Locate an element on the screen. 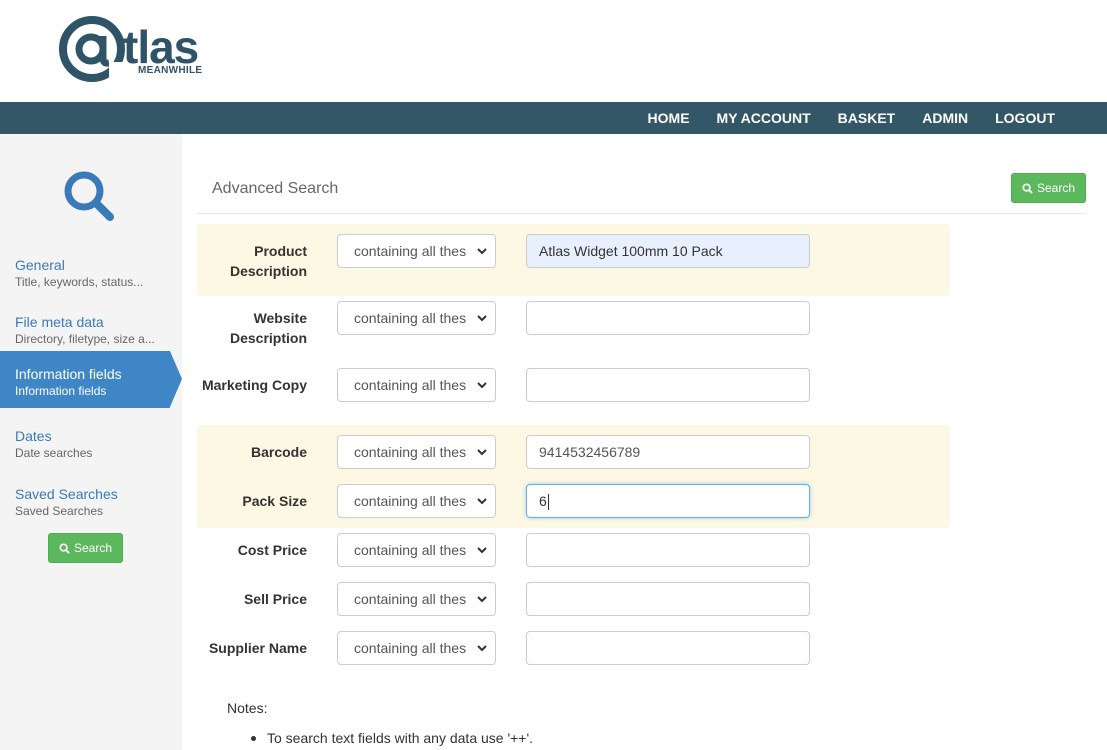 The height and width of the screenshot is (750, 1107). sell-price-input is located at coordinates (668, 599).